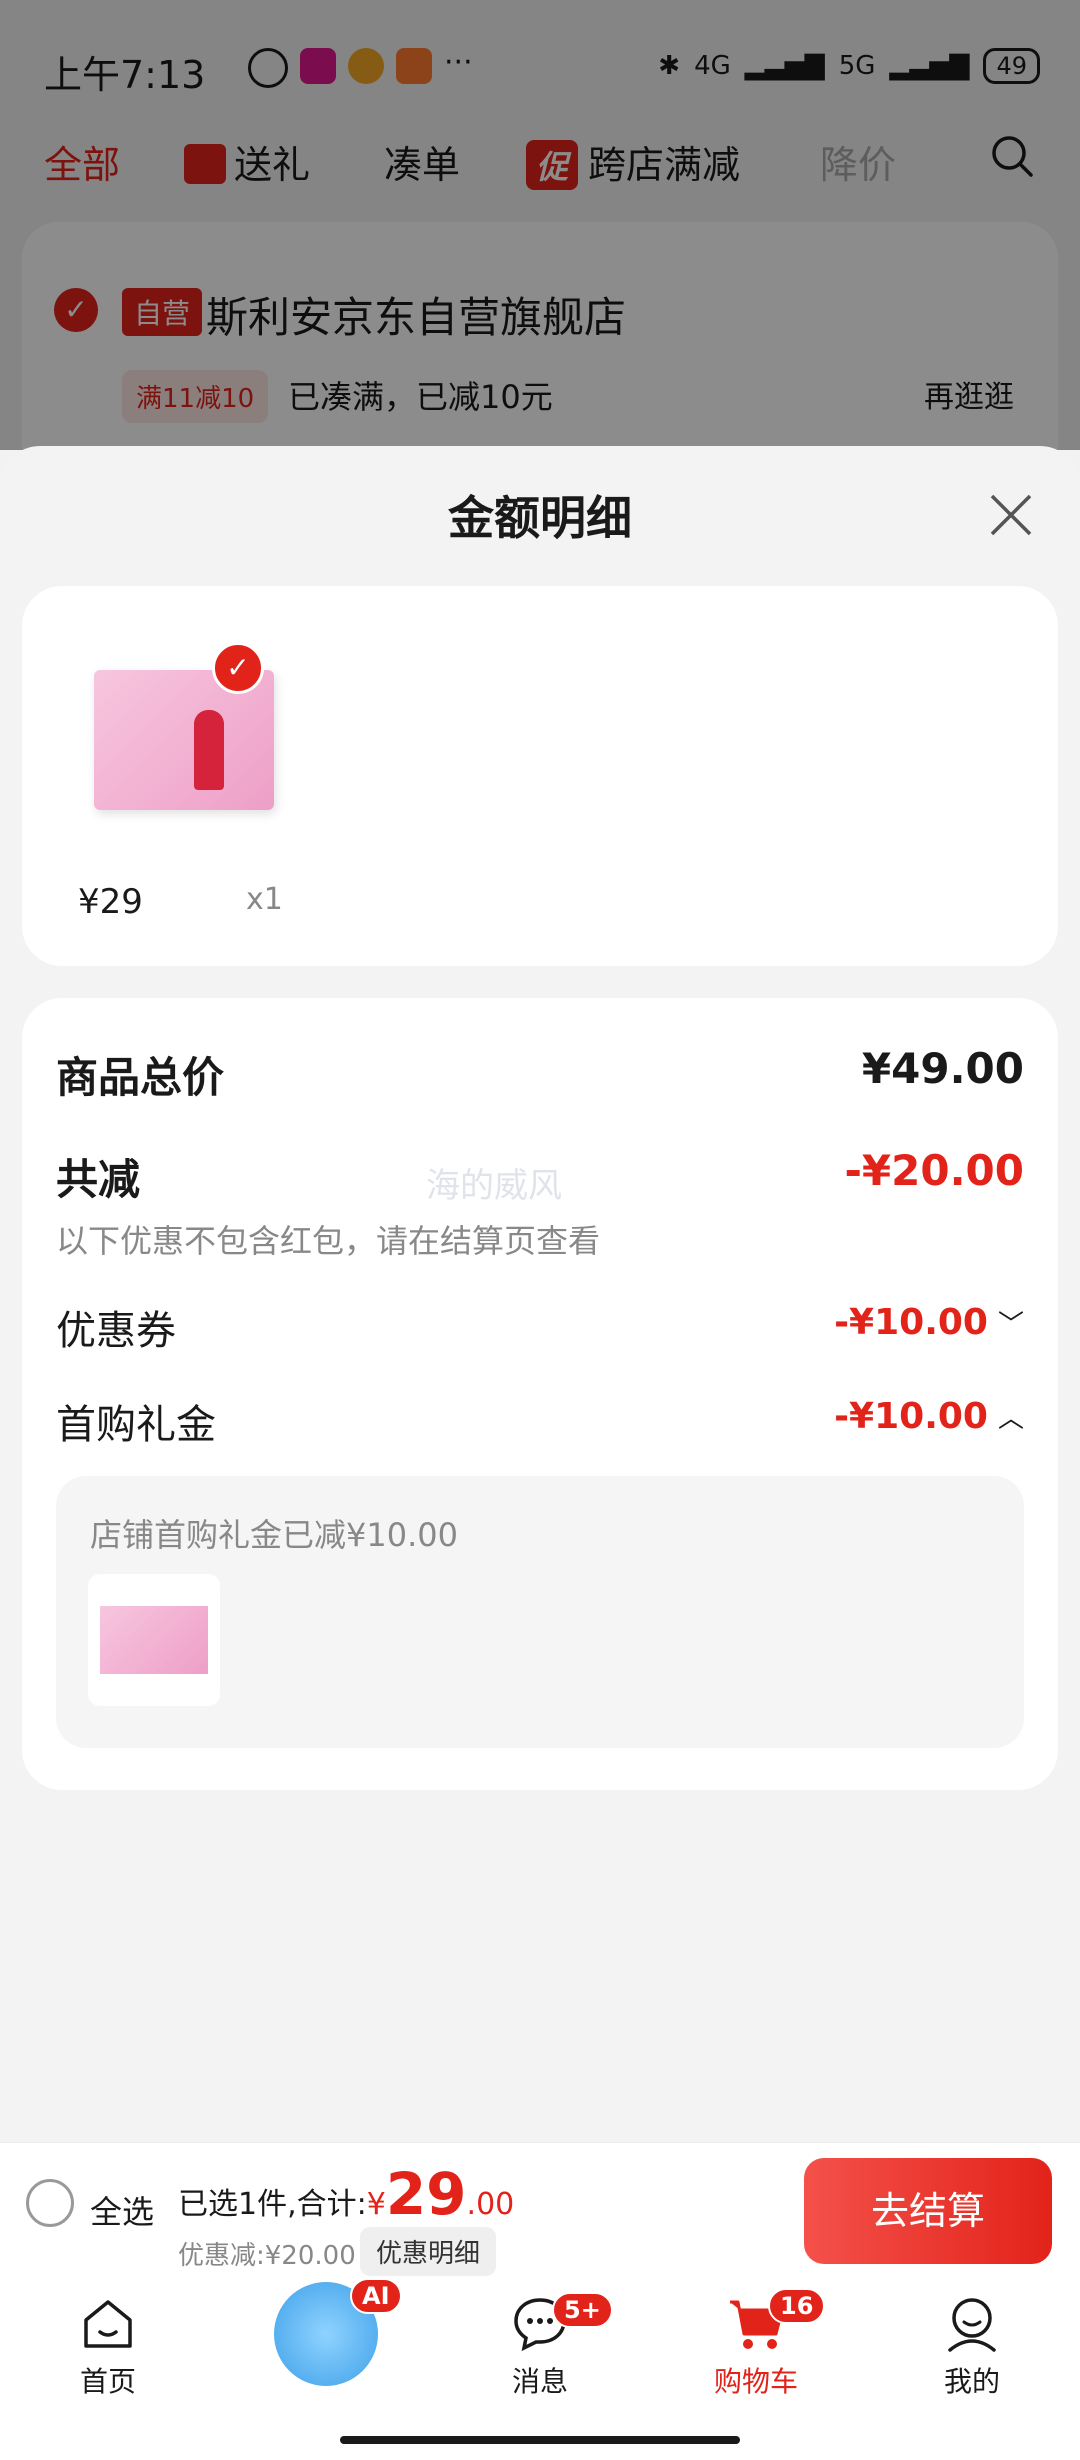 This screenshot has height=2460, width=1080. What do you see at coordinates (110, 902) in the screenshot?
I see `product-price: ¥29` at bounding box center [110, 902].